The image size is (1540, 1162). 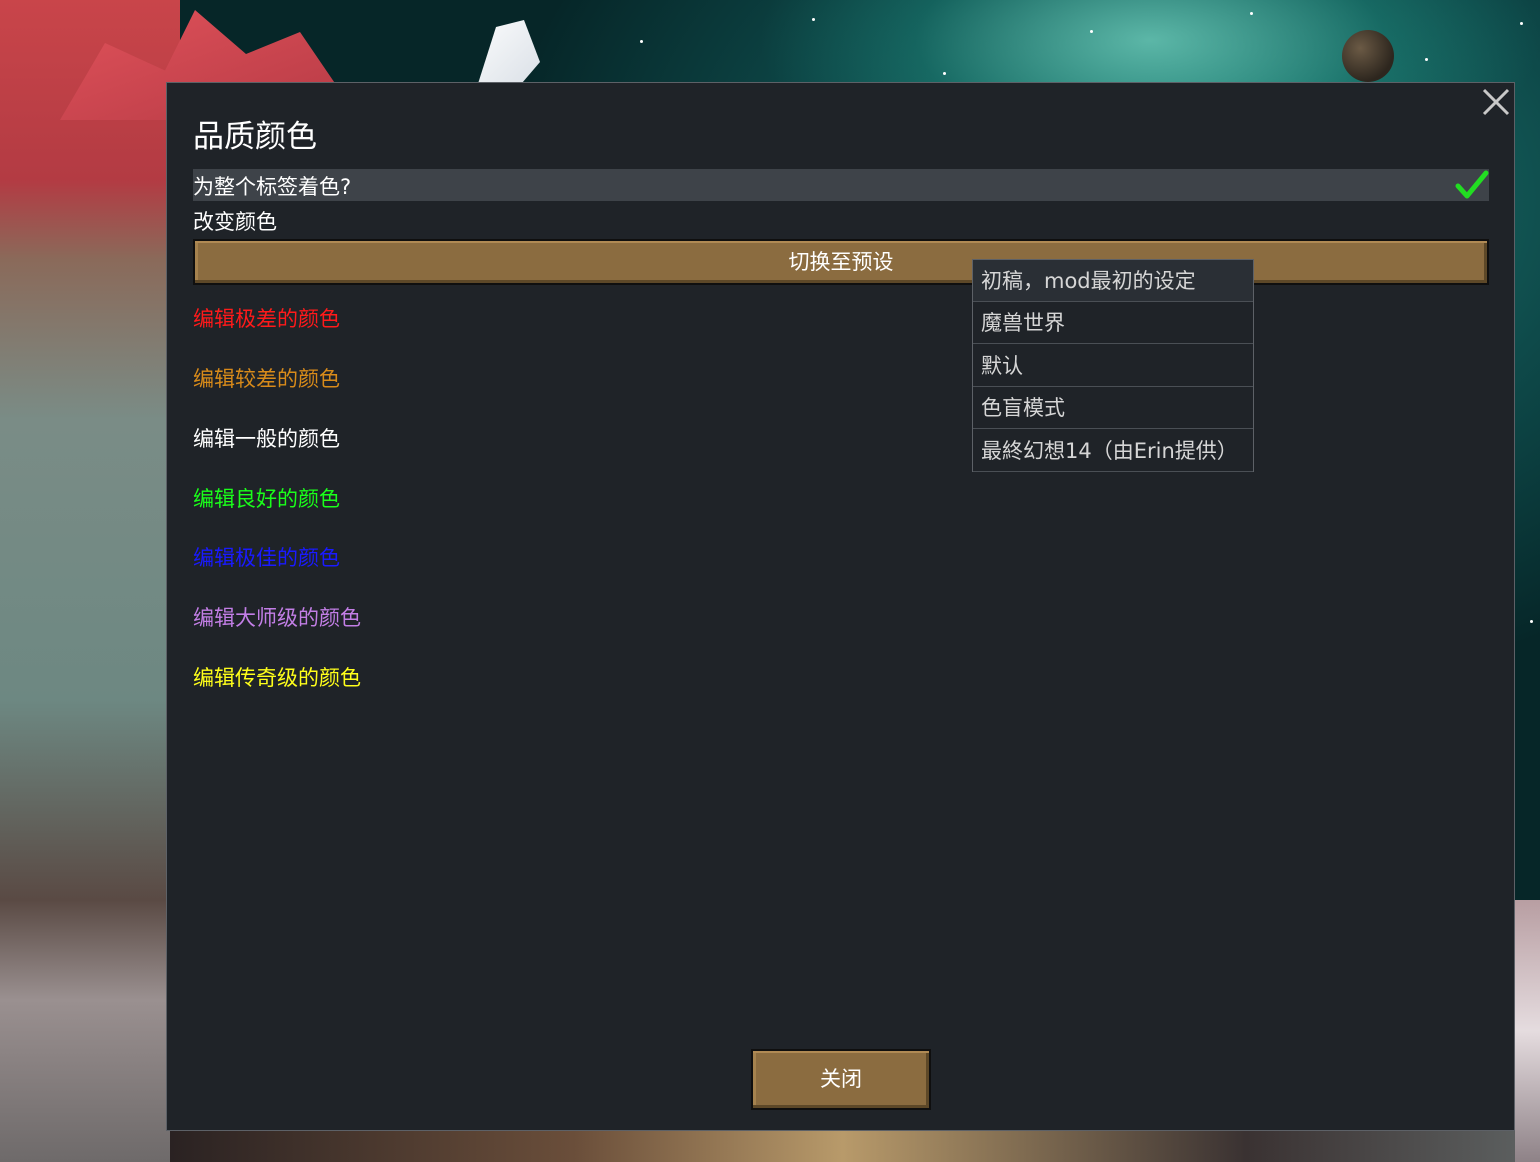 I want to click on preset-option: 魔兽世界, so click(x=1113, y=323).